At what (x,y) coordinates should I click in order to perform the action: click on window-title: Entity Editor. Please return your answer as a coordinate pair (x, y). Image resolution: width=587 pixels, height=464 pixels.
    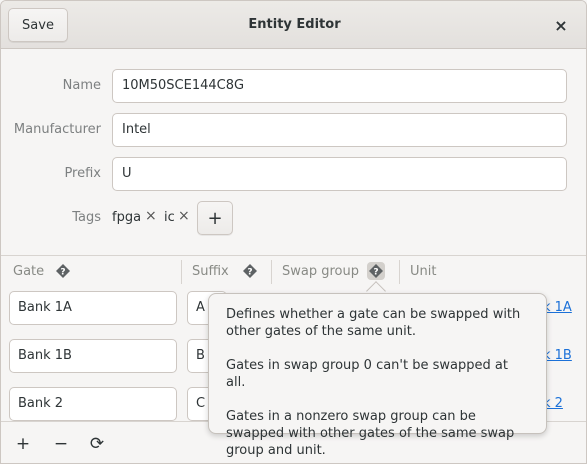
    Looking at the image, I should click on (294, 24).